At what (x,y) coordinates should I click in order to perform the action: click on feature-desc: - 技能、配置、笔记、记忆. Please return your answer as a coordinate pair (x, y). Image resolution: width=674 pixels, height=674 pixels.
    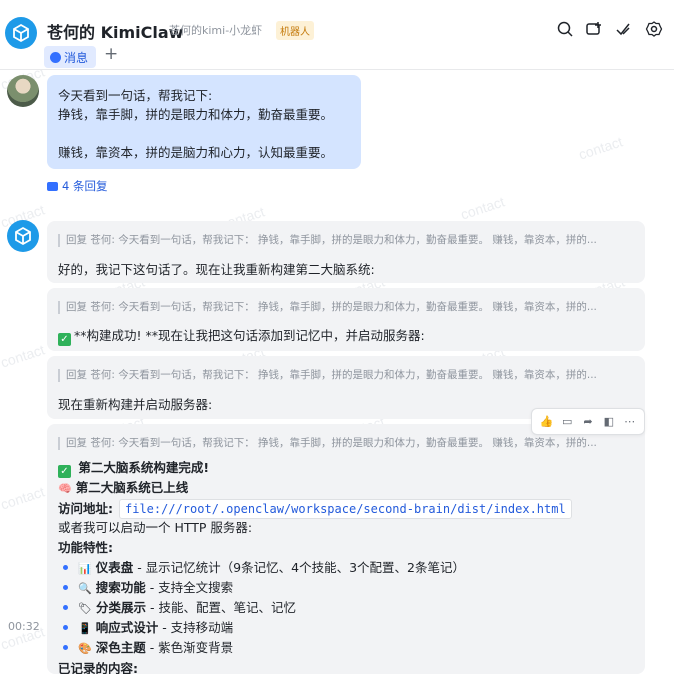
    Looking at the image, I should click on (220, 607).